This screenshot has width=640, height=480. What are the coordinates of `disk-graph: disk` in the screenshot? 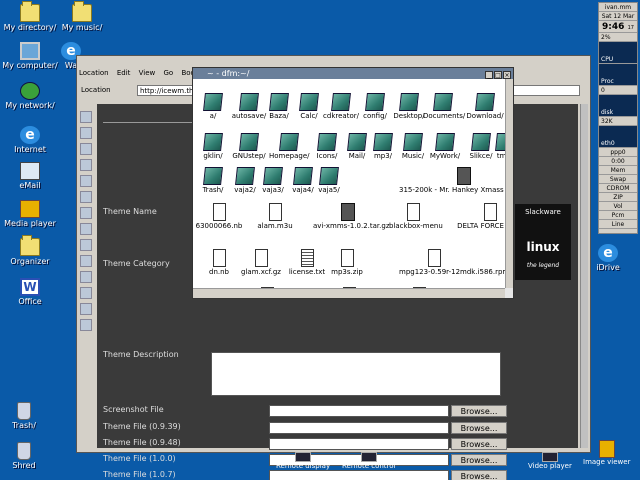 It's located at (618, 106).